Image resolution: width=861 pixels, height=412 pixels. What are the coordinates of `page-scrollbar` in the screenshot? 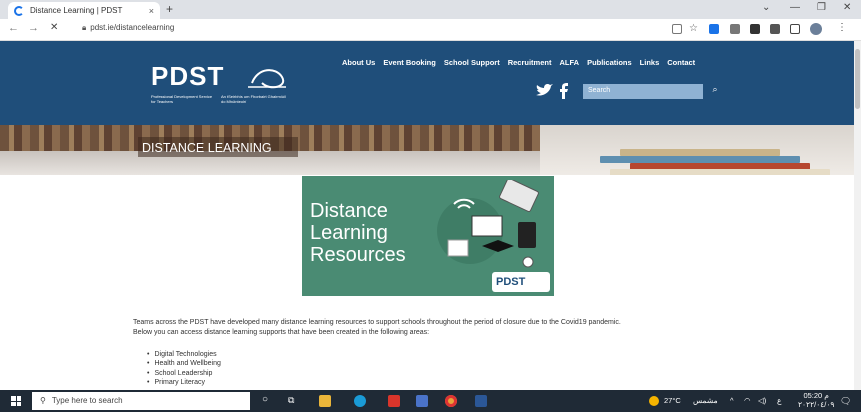 It's located at (857, 215).